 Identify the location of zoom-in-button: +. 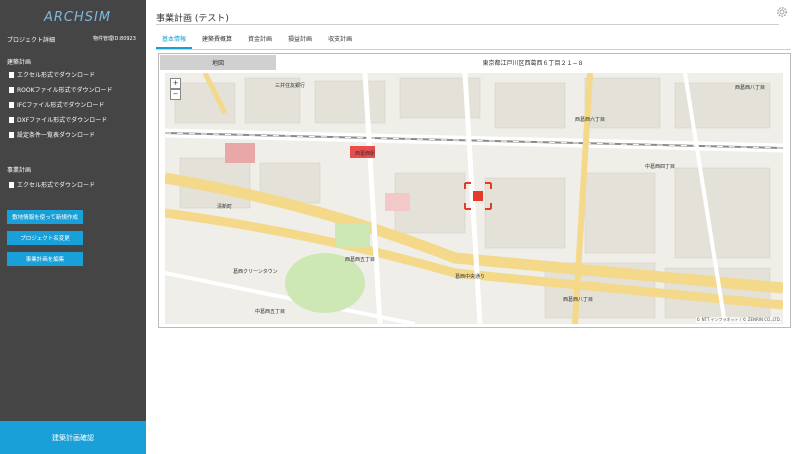
(175, 83).